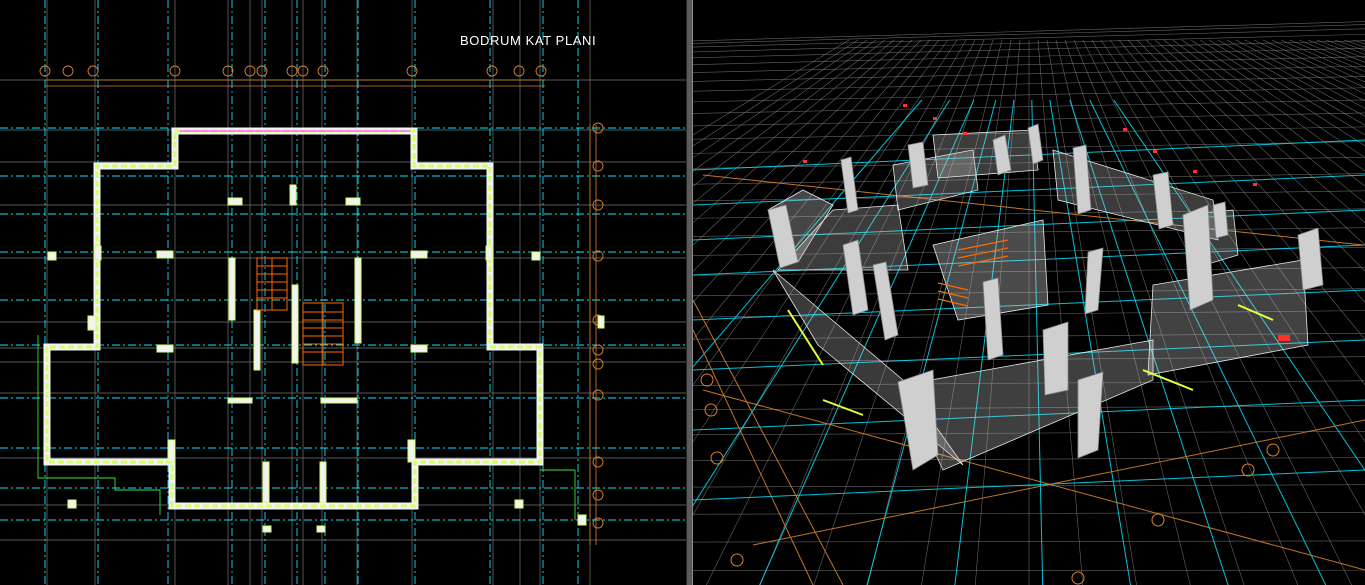 The image size is (1365, 585). Describe the element at coordinates (689, 292) in the screenshot. I see `viewport-splitter` at that location.